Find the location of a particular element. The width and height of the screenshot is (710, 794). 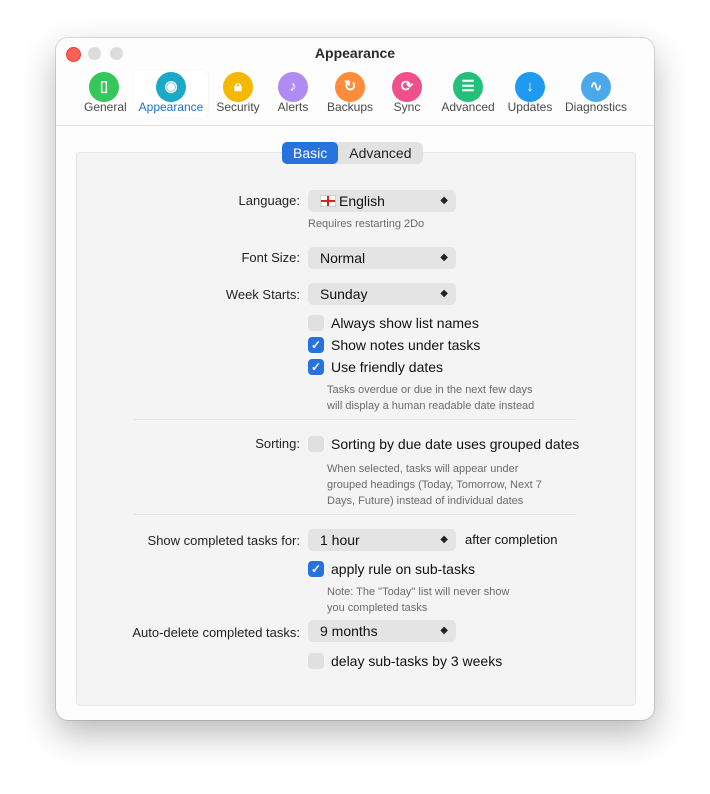

sorting-label: Sorting: is located at coordinates (277, 443).